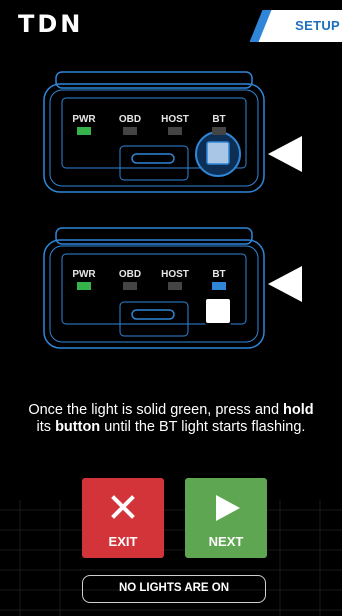  I want to click on setup-tab: SETUP, so click(309, 25).